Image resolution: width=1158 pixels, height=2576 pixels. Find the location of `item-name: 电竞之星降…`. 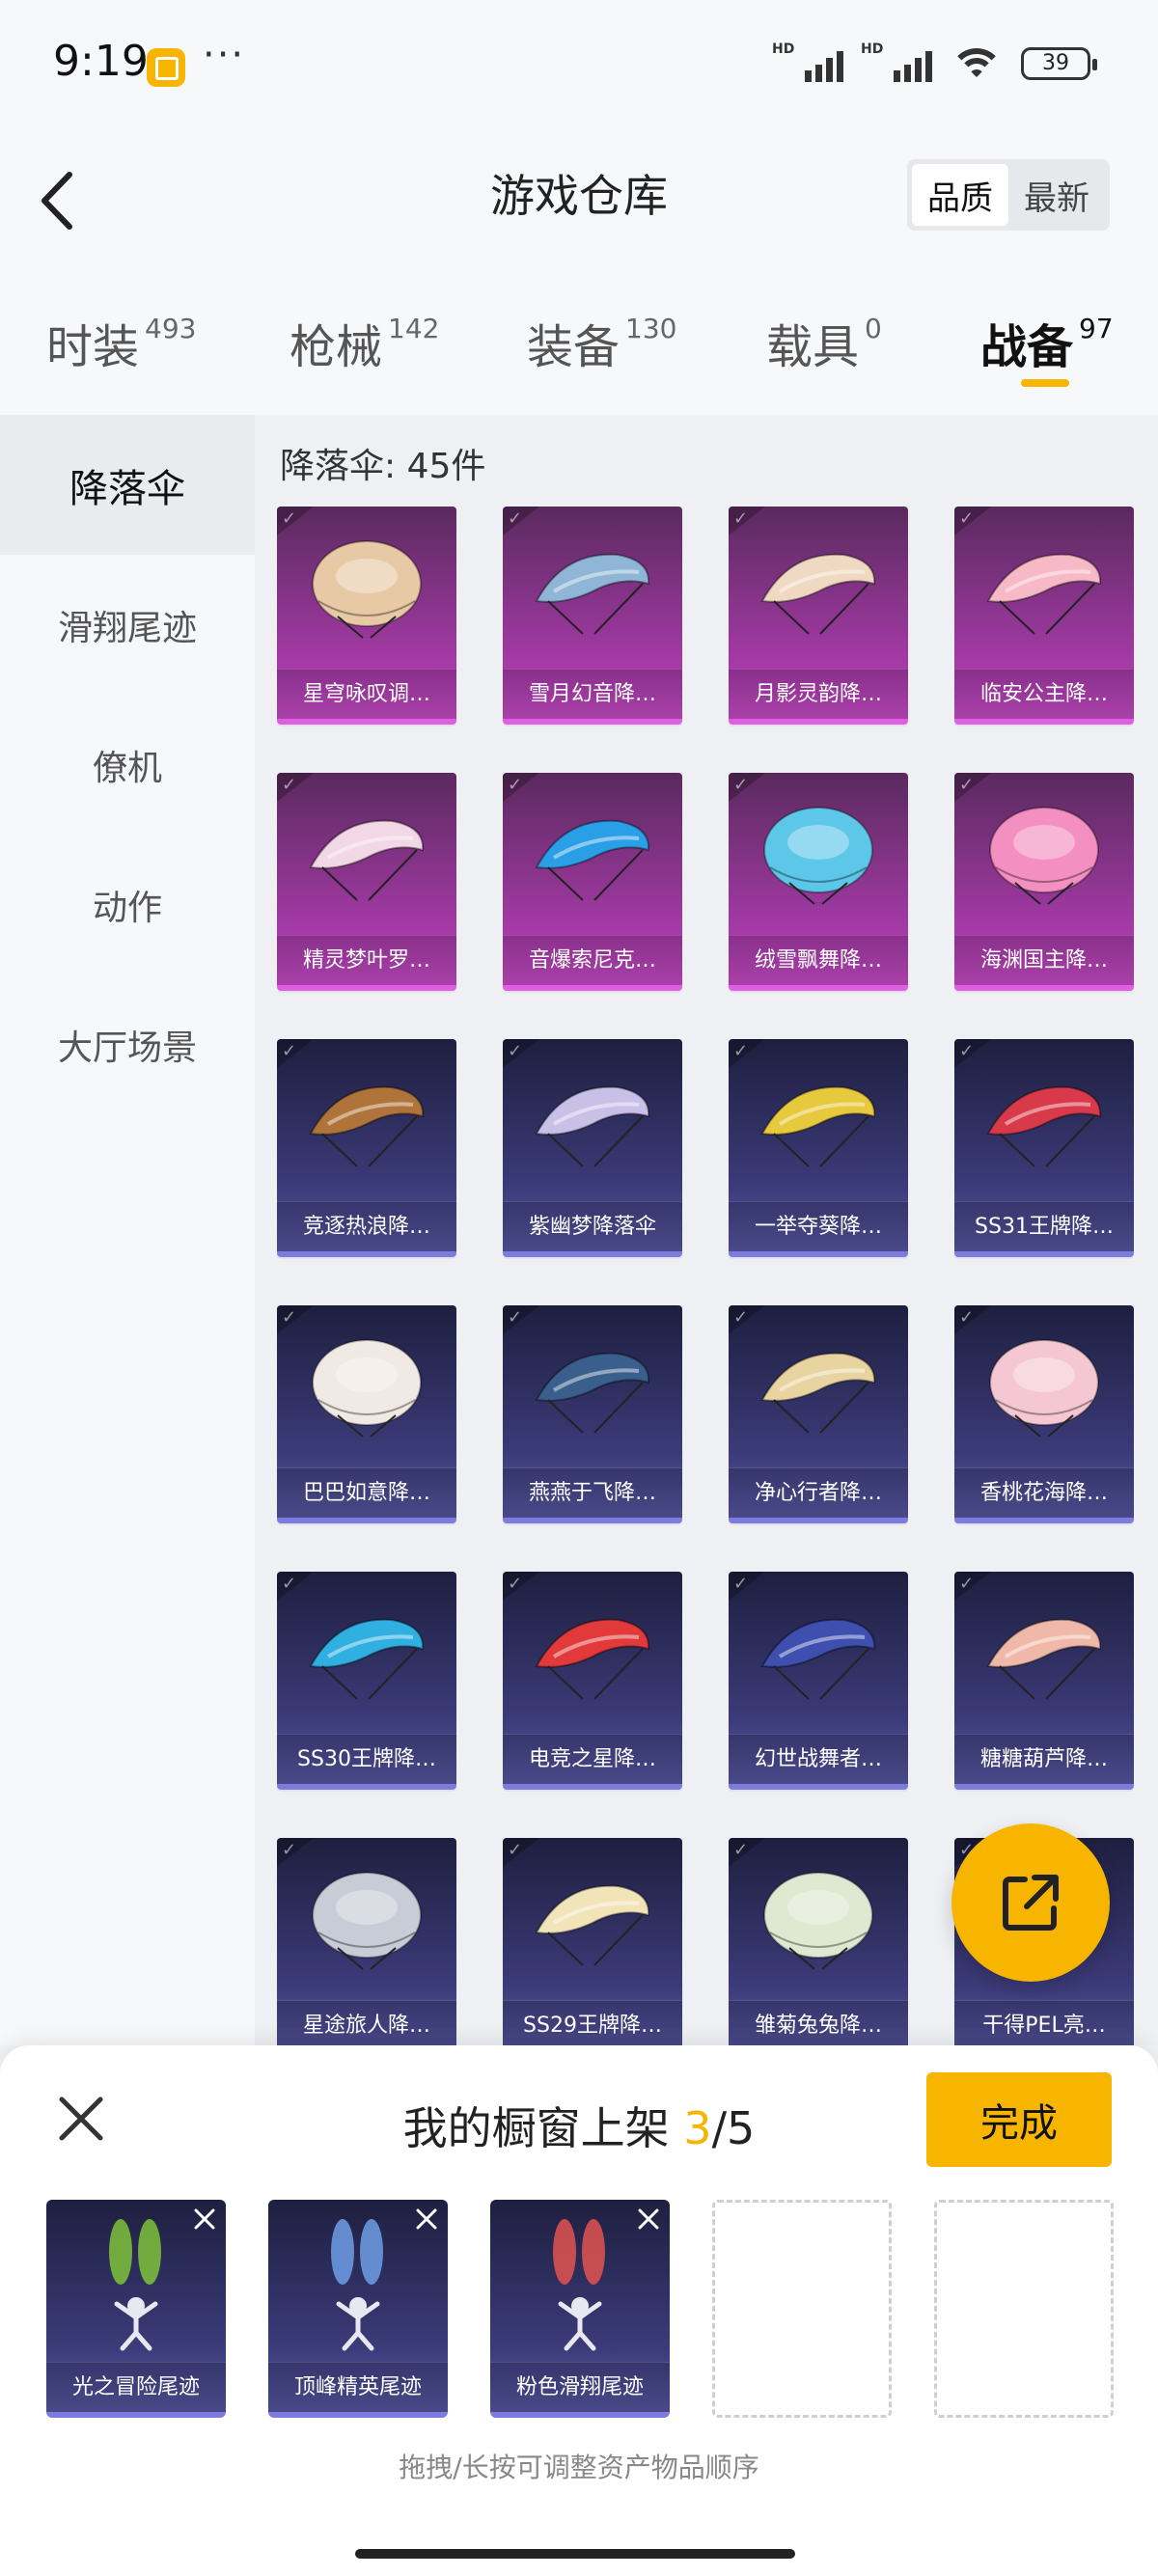

item-name: 电竞之星降… is located at coordinates (592, 1759).